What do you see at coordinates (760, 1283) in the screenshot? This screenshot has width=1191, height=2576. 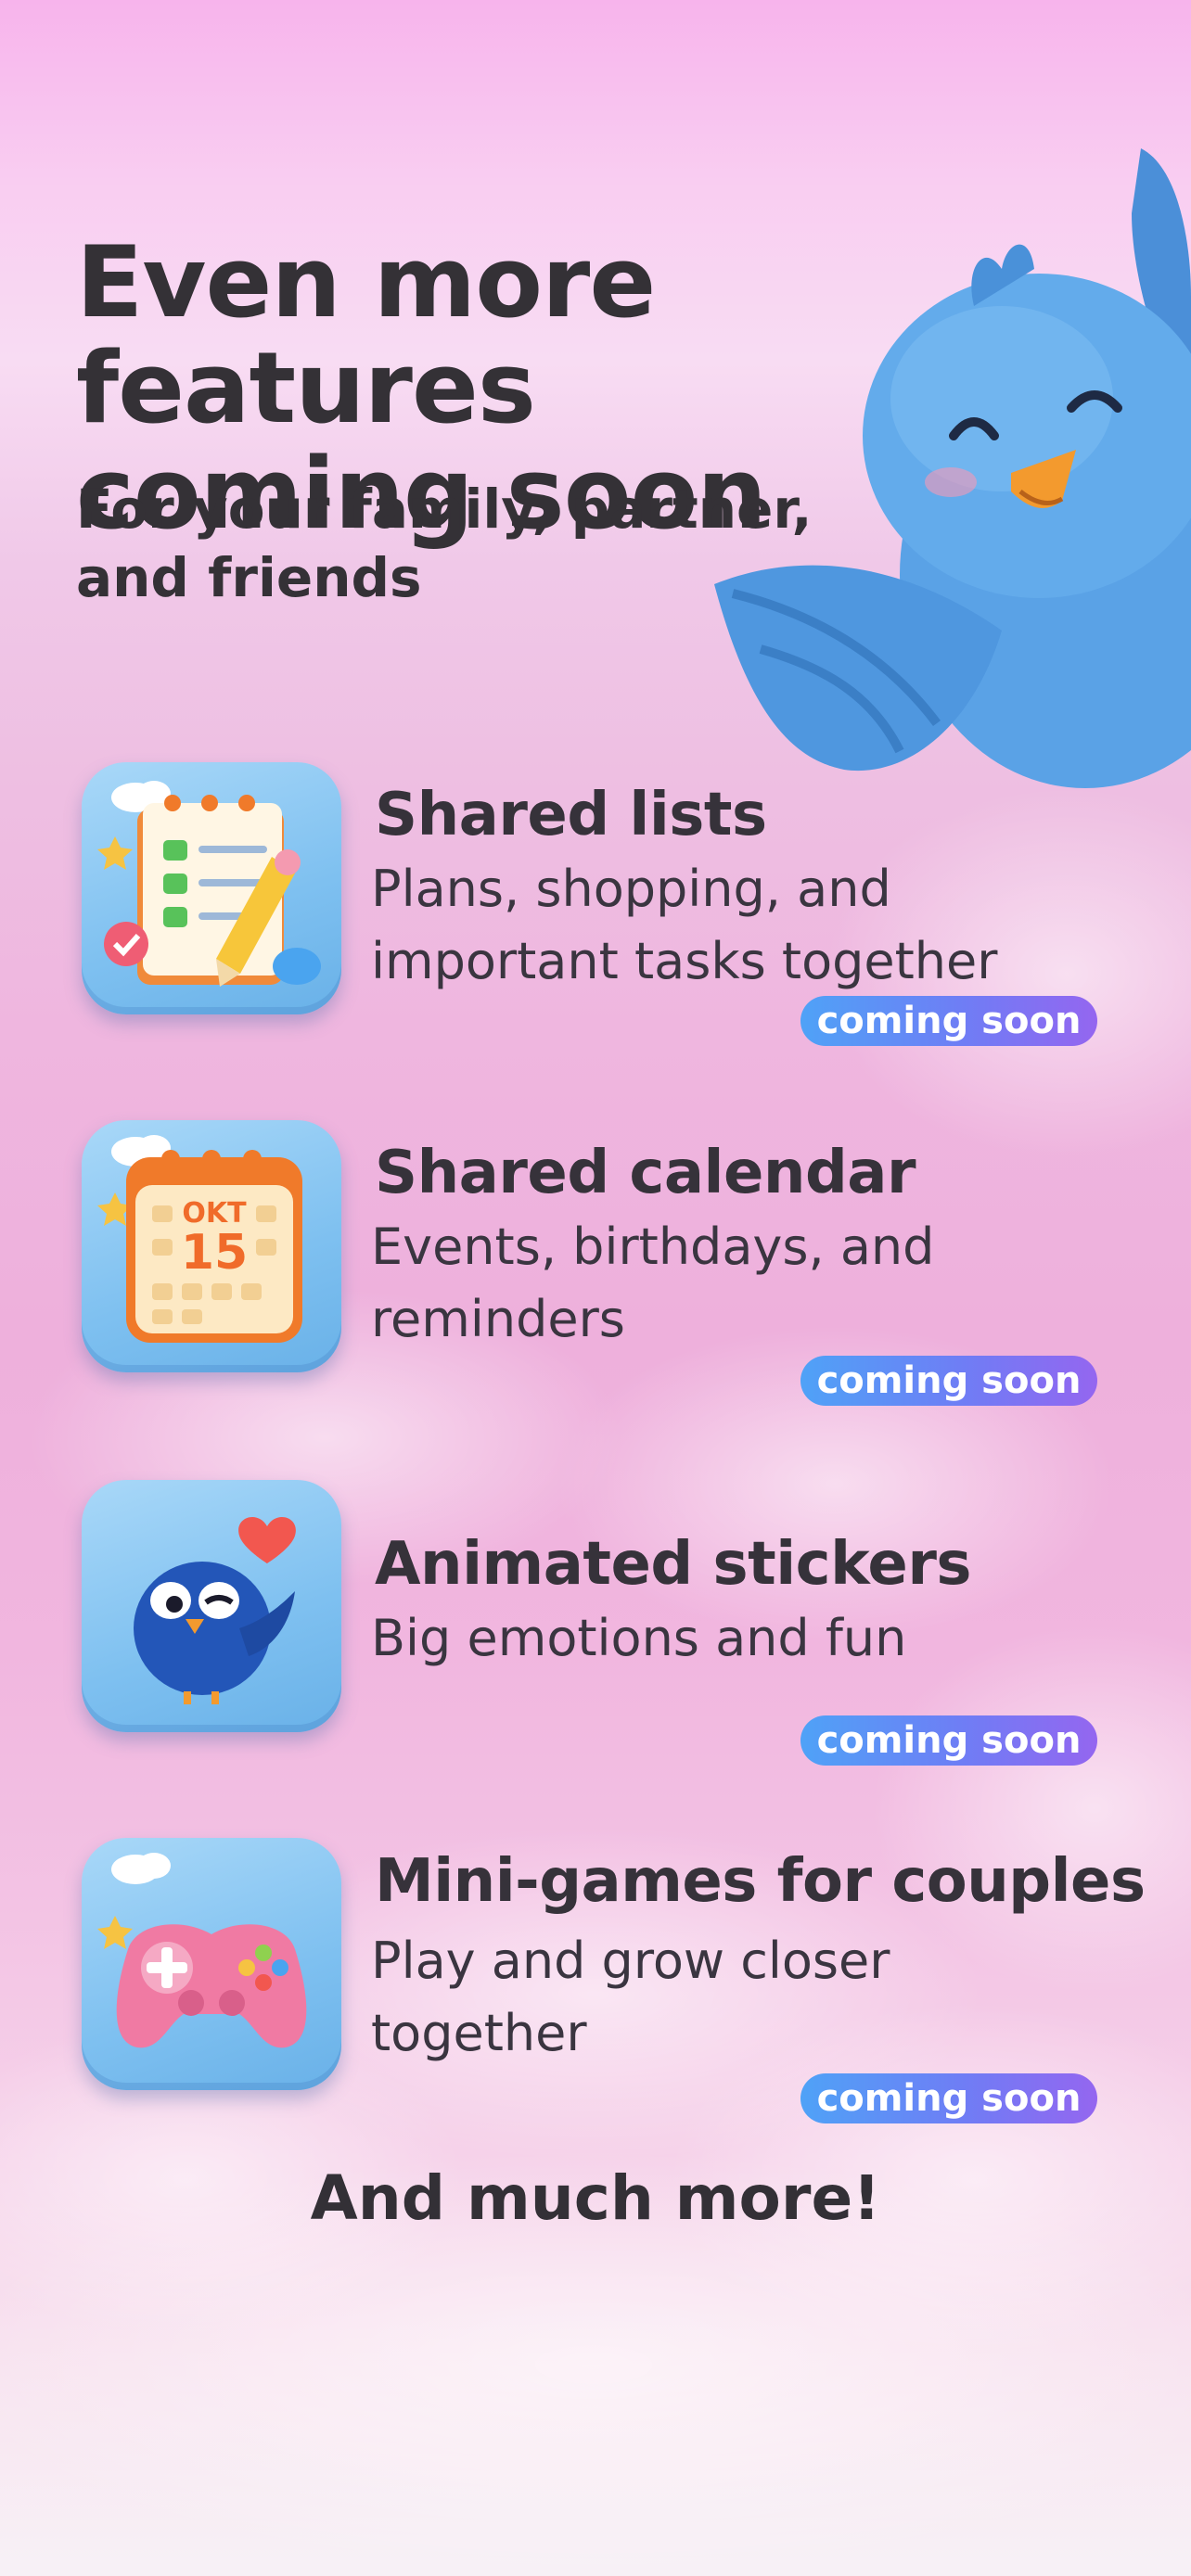 I see `feature-description: Events, birthdays, and reminders` at bounding box center [760, 1283].